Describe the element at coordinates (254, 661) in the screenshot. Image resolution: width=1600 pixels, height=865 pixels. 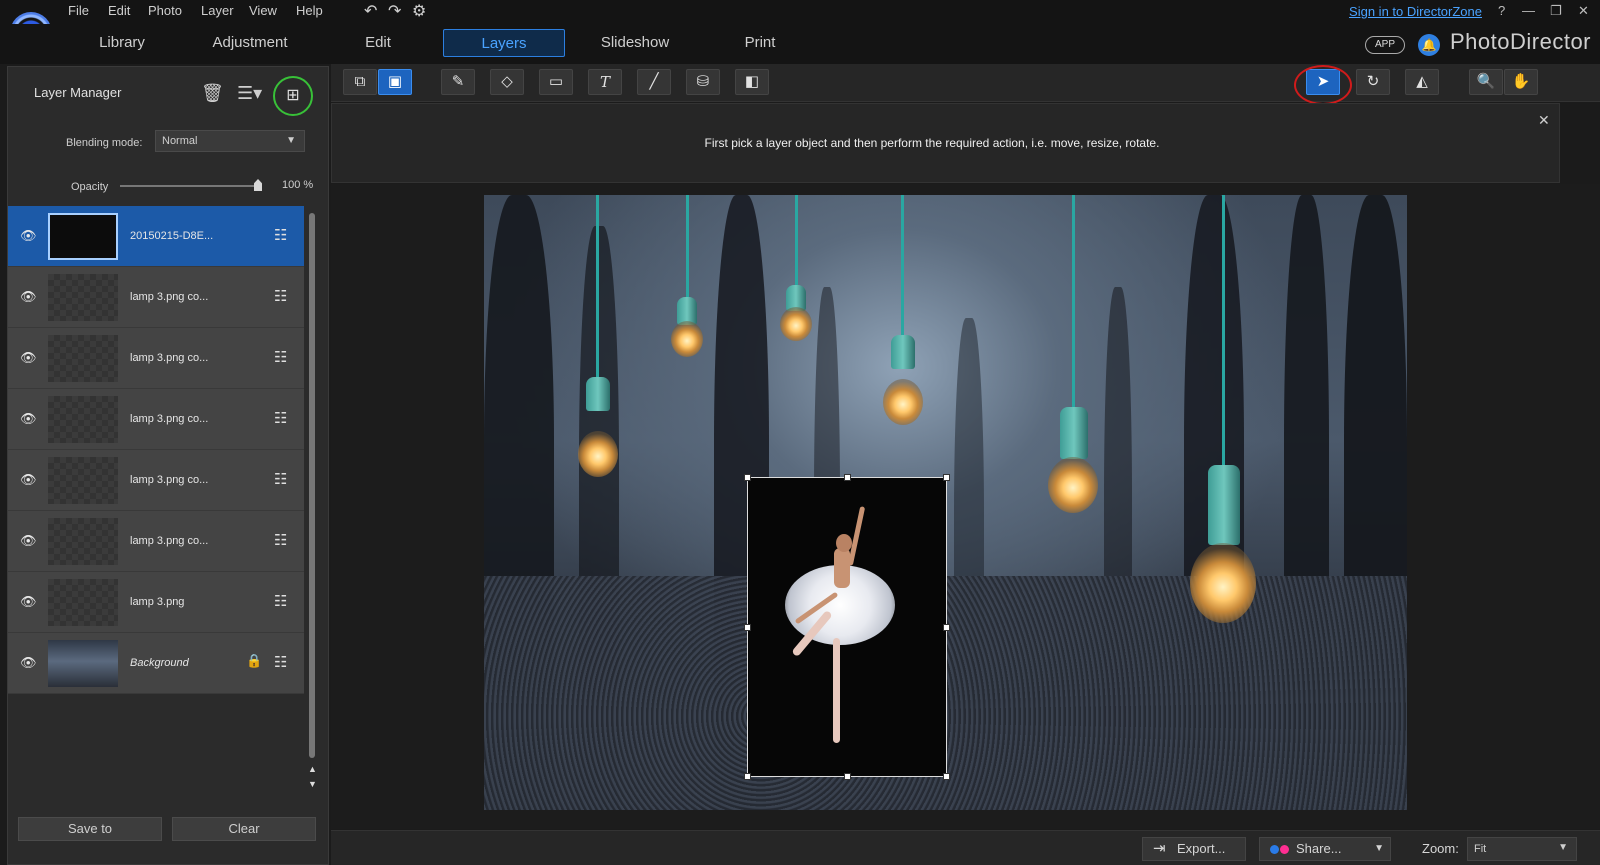
I see `lock-icon: 🔒` at that location.